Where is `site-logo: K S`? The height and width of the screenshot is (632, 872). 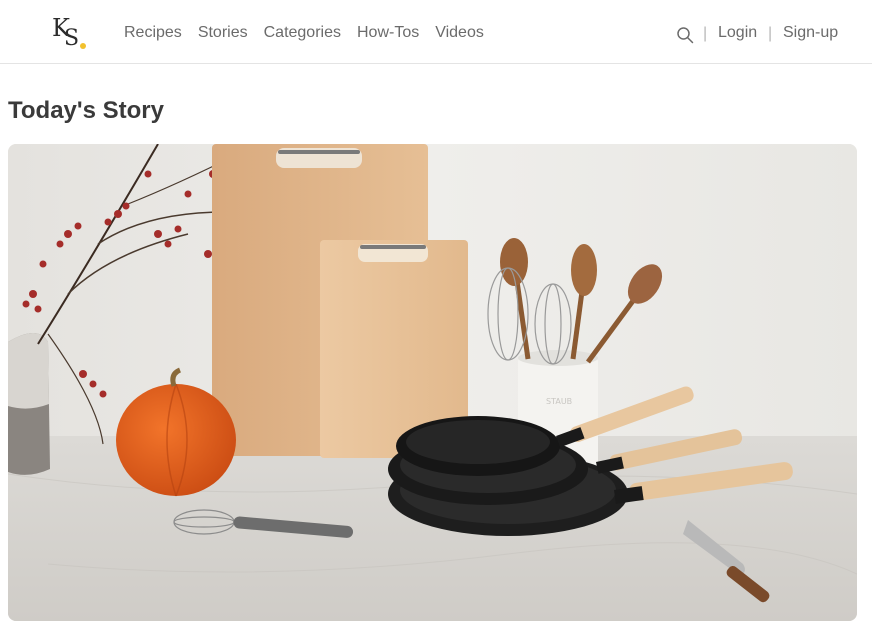 site-logo: K S is located at coordinates (70, 34).